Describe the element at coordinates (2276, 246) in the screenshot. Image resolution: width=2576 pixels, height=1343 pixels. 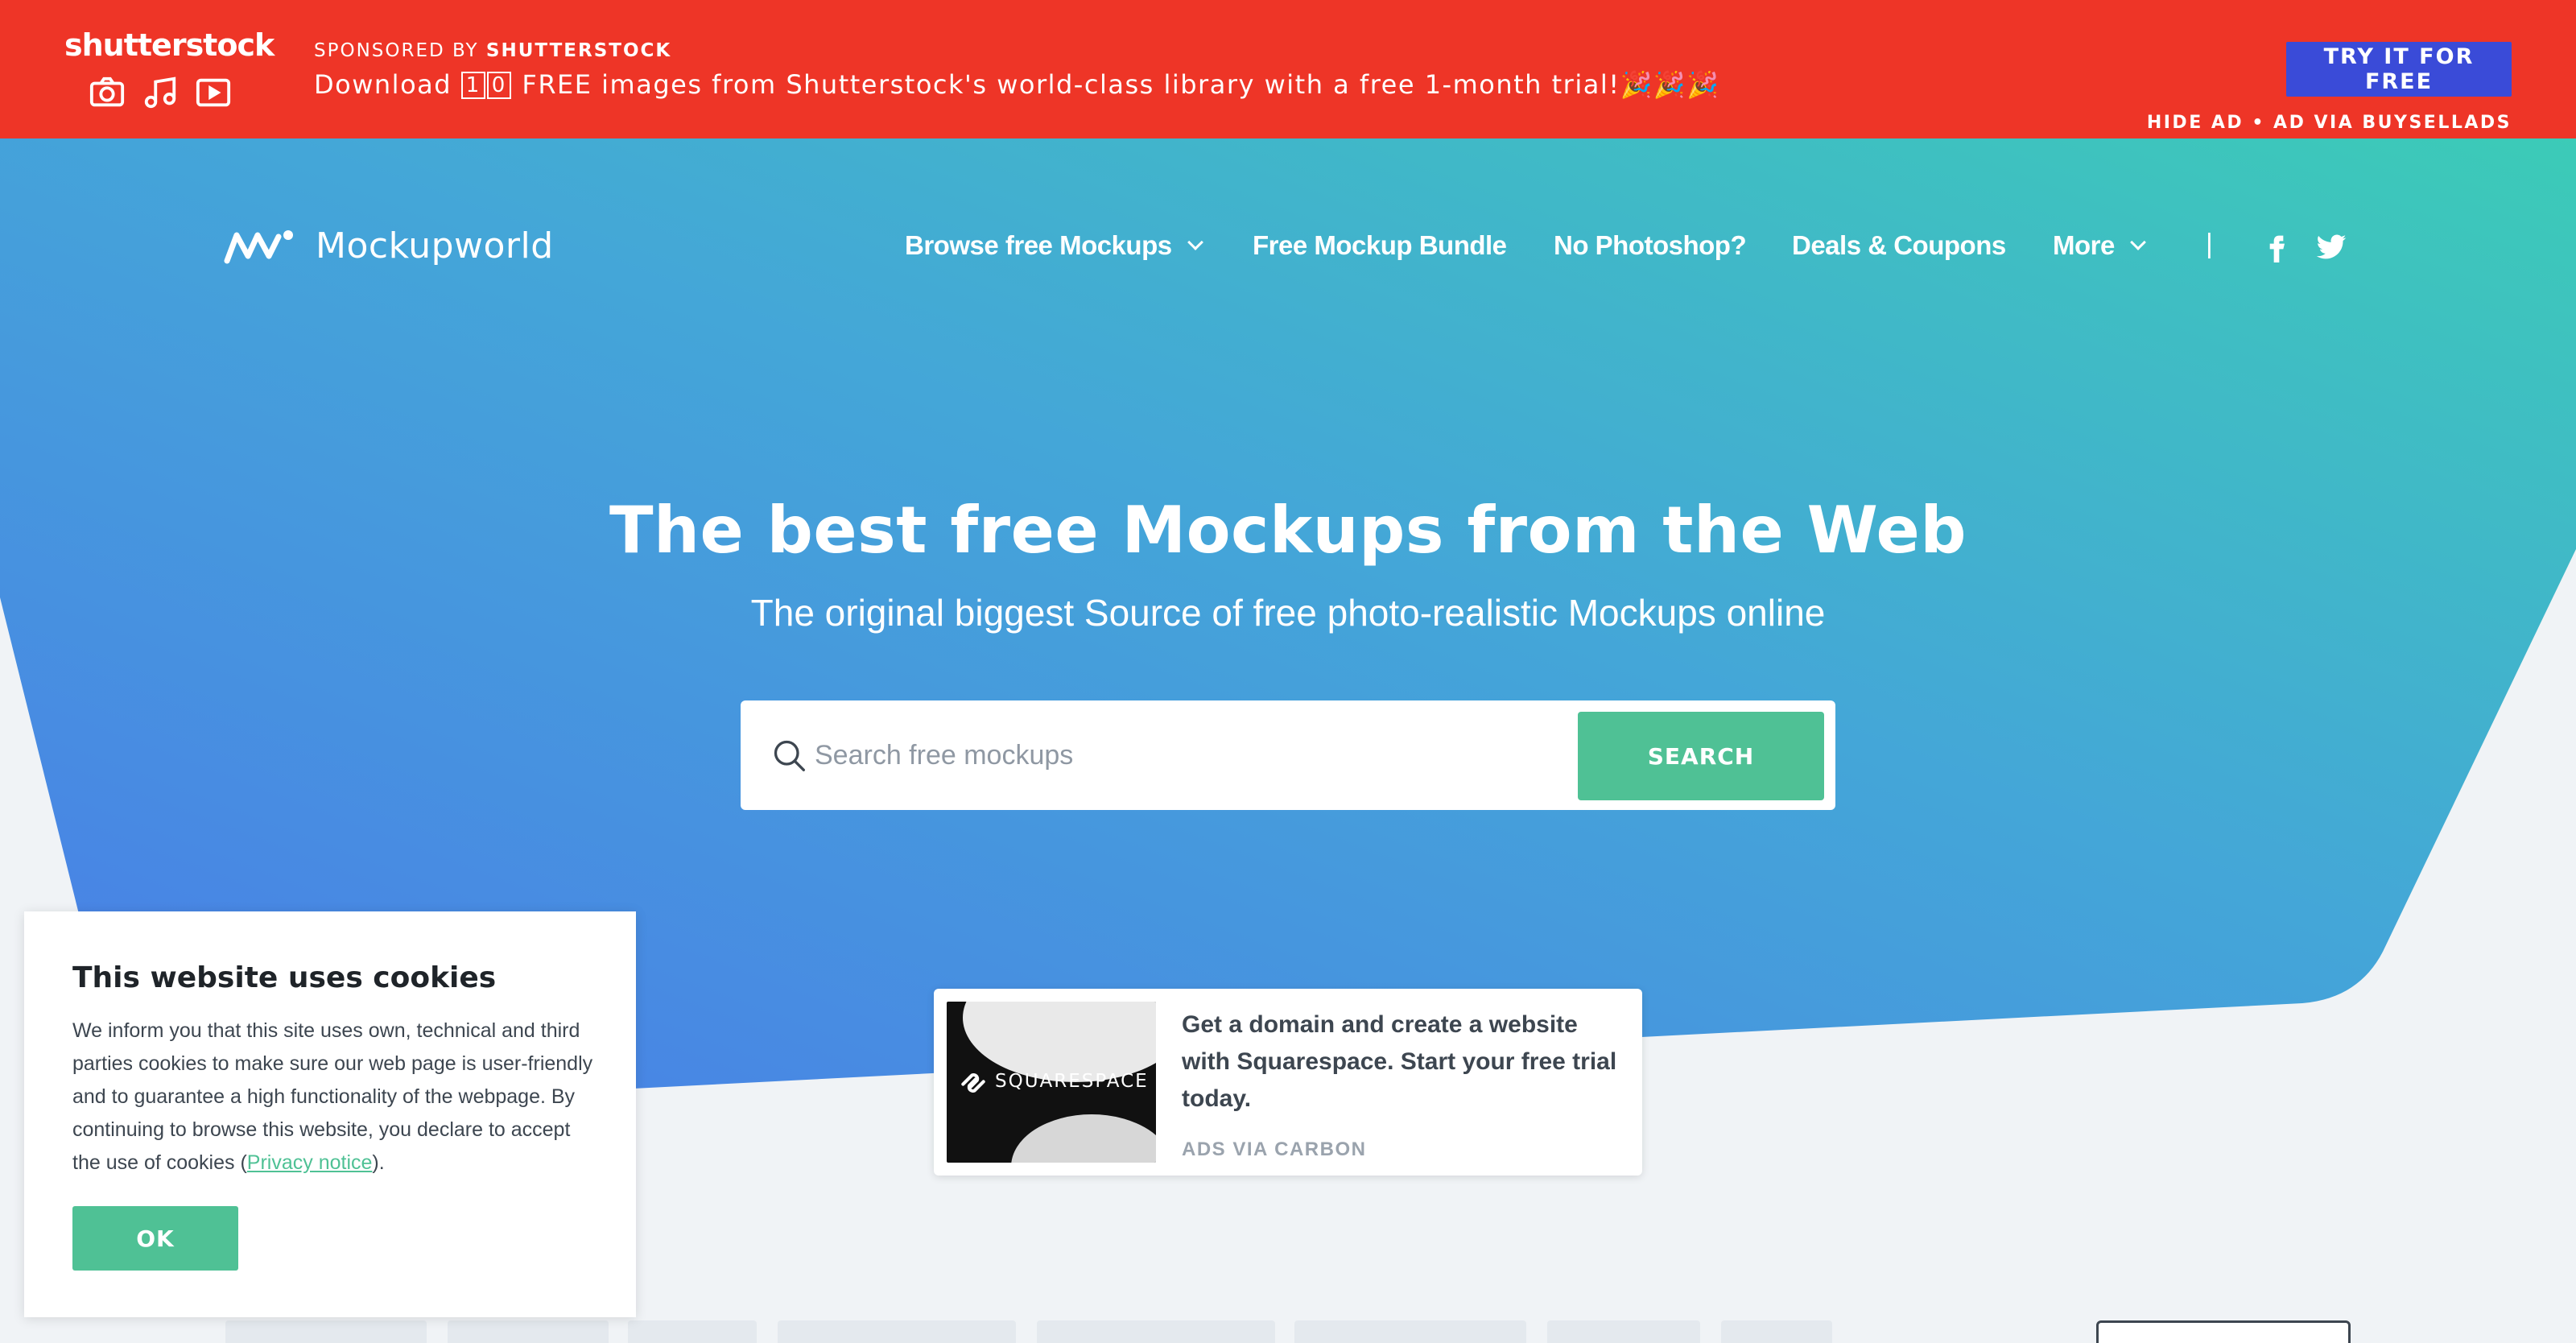
I see `facebook-icon` at that location.